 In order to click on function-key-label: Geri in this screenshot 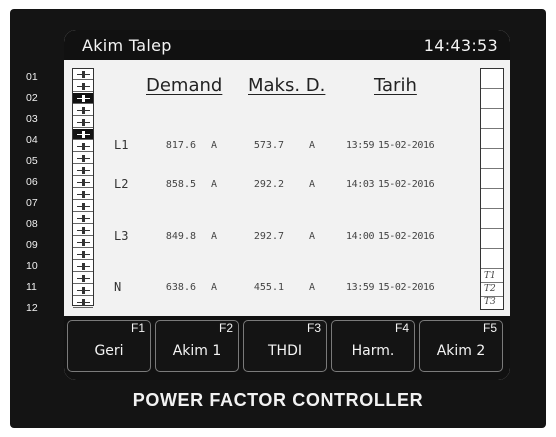, I will do `click(109, 351)`.